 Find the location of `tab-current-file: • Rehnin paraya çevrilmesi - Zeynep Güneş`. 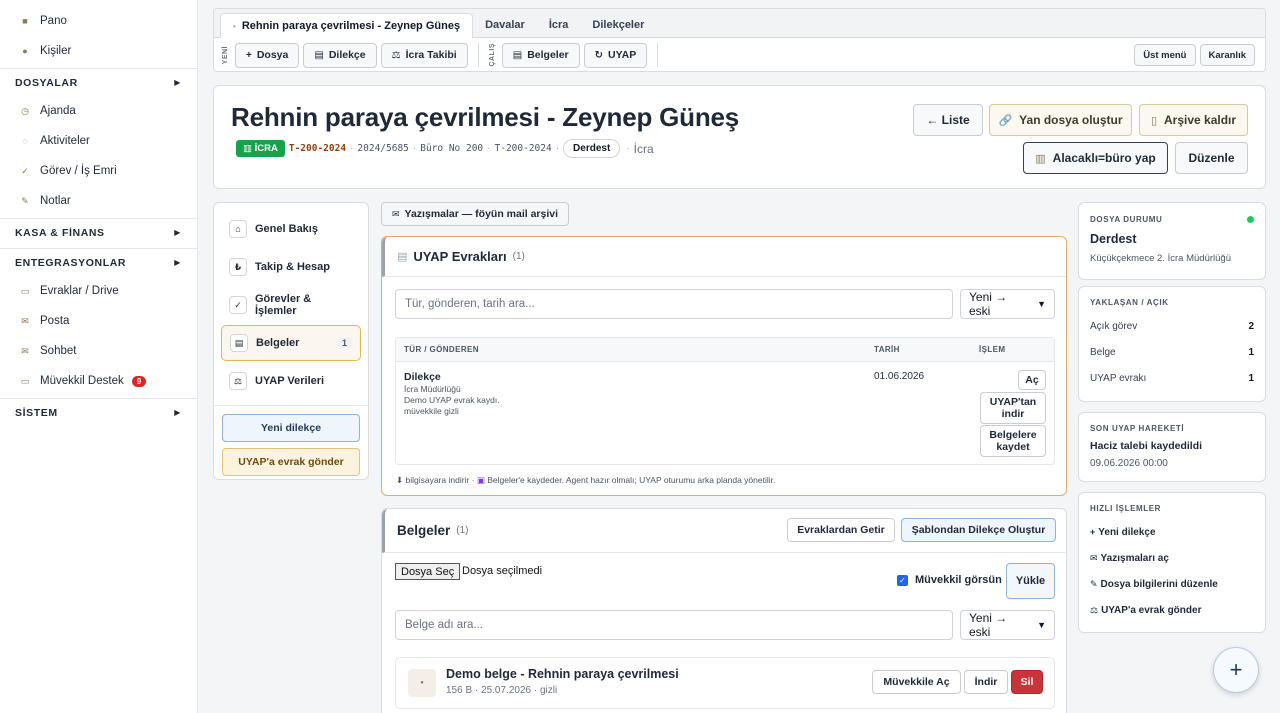

tab-current-file: • Rehnin paraya çevrilmesi - Zeynep Güneş is located at coordinates (347, 25).